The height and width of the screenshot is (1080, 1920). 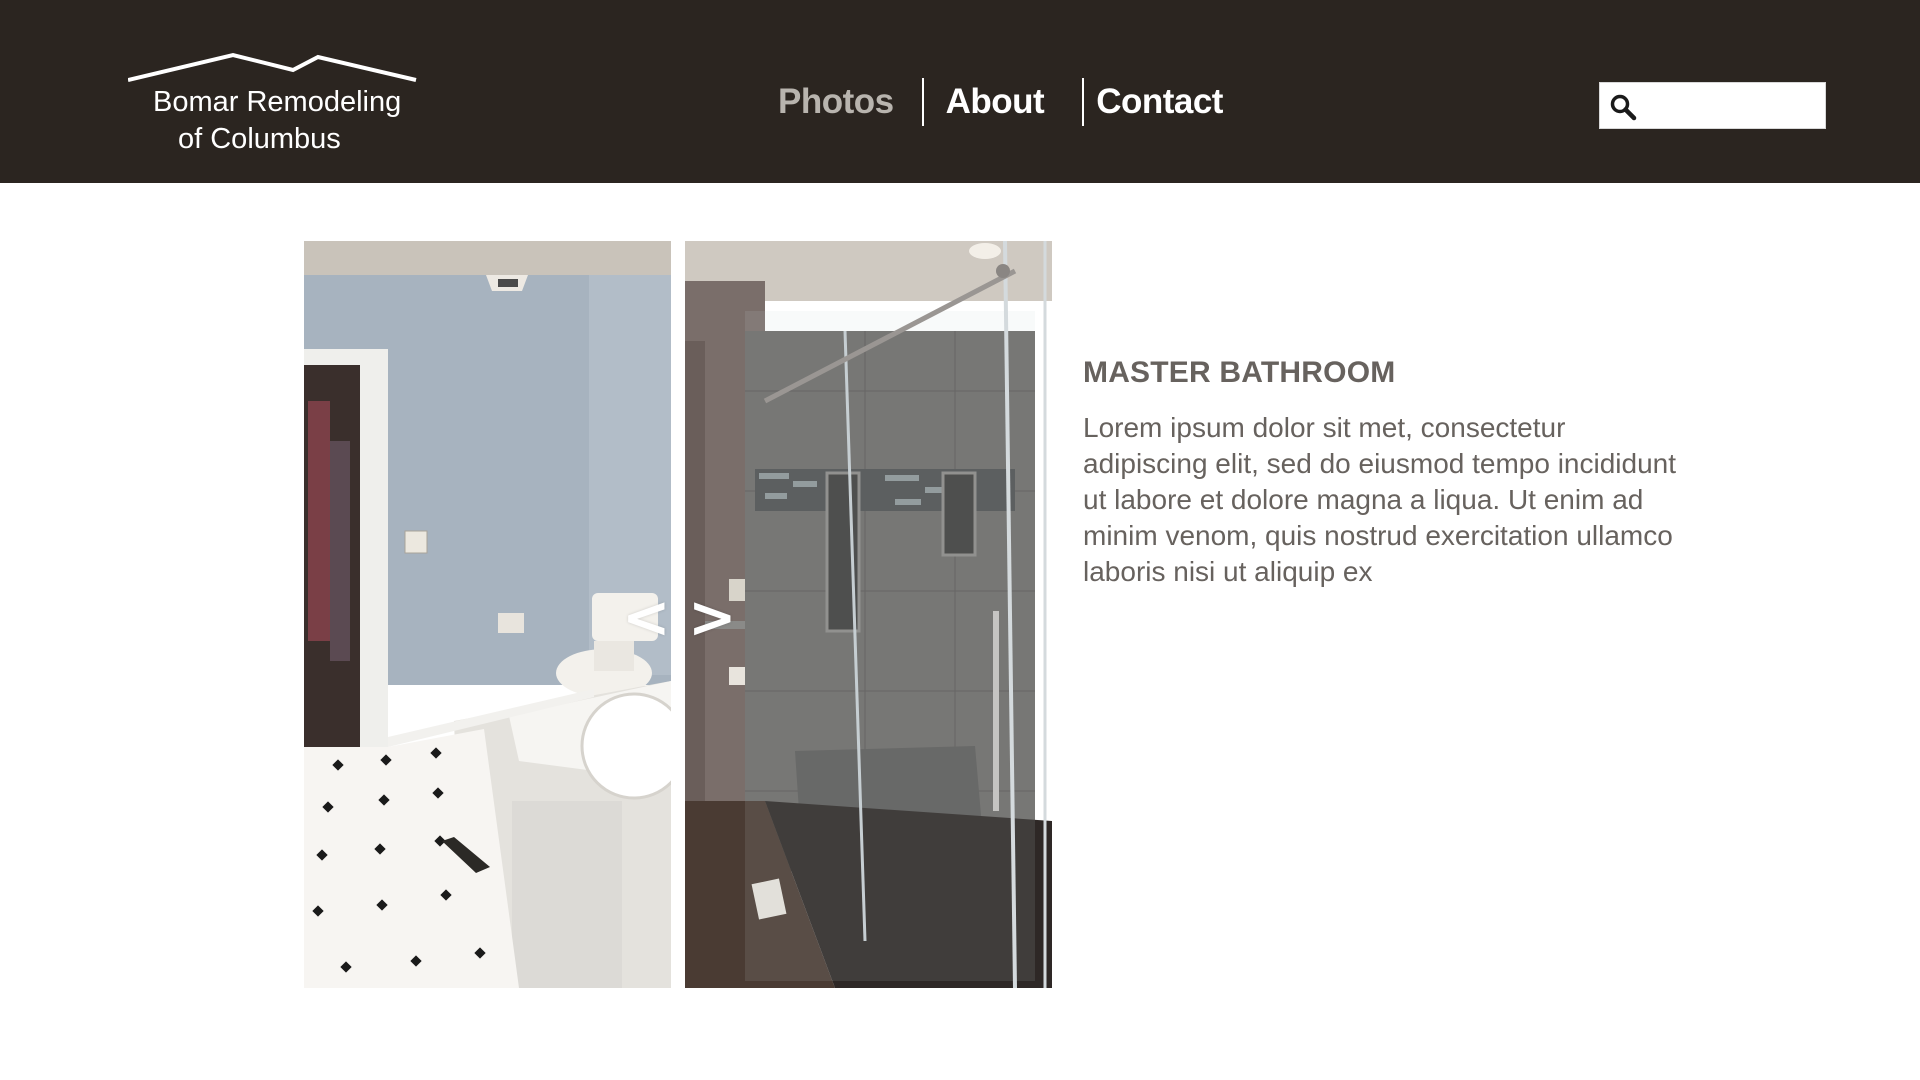 I want to click on search-input, so click(x=1732, y=106).